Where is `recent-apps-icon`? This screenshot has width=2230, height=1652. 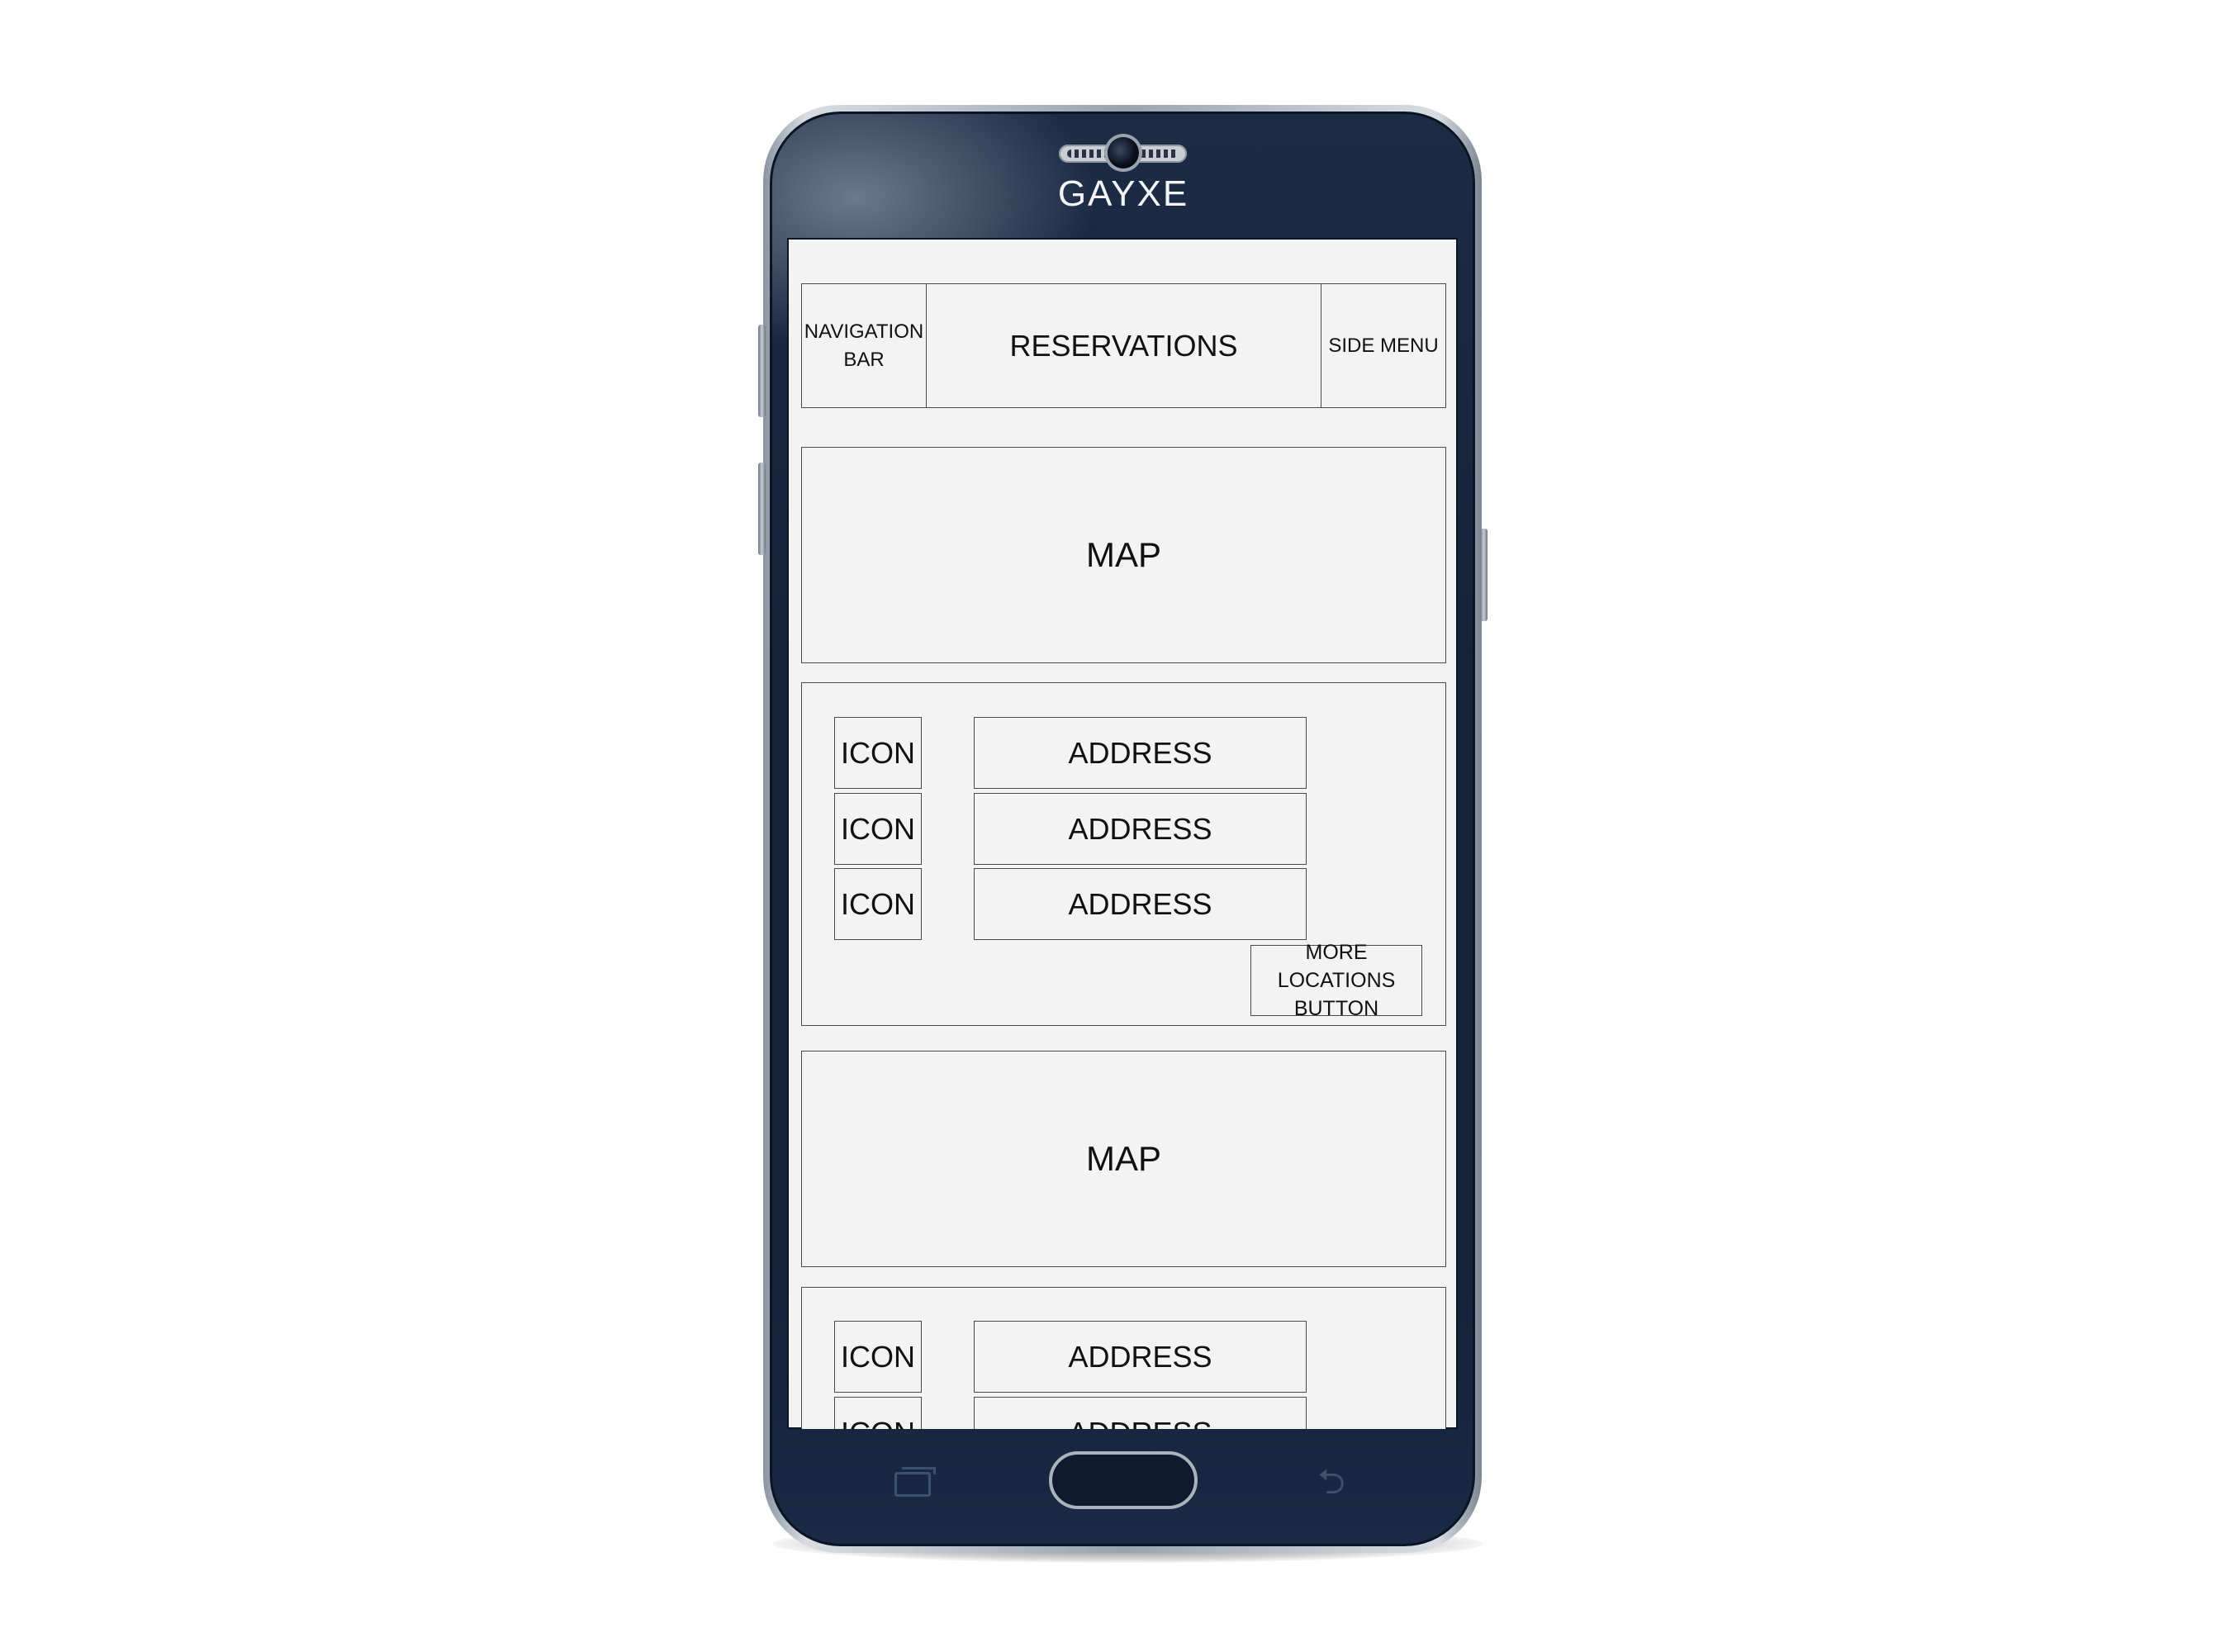
recent-apps-icon is located at coordinates (915, 1482).